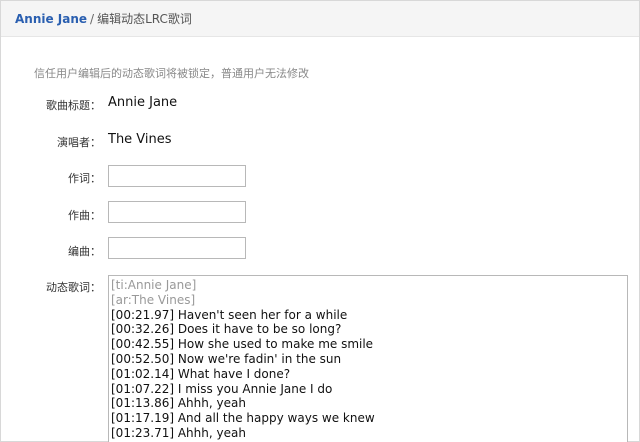 This screenshot has height=442, width=640. I want to click on lyric-line: [01:02.14] What have I done?, so click(201, 373).